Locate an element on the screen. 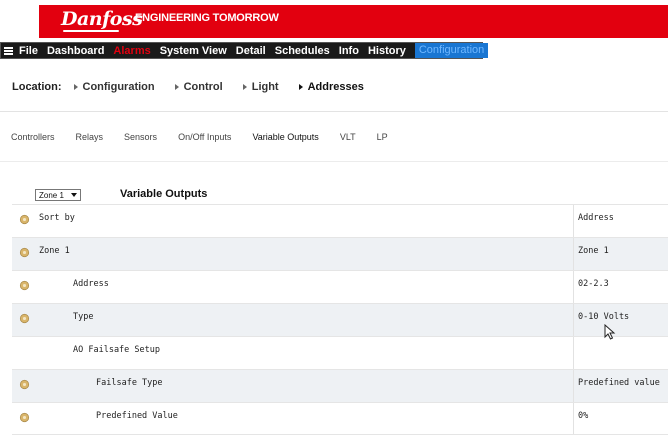 The width and height of the screenshot is (668, 441). menu-schedules: Schedules is located at coordinates (302, 51).